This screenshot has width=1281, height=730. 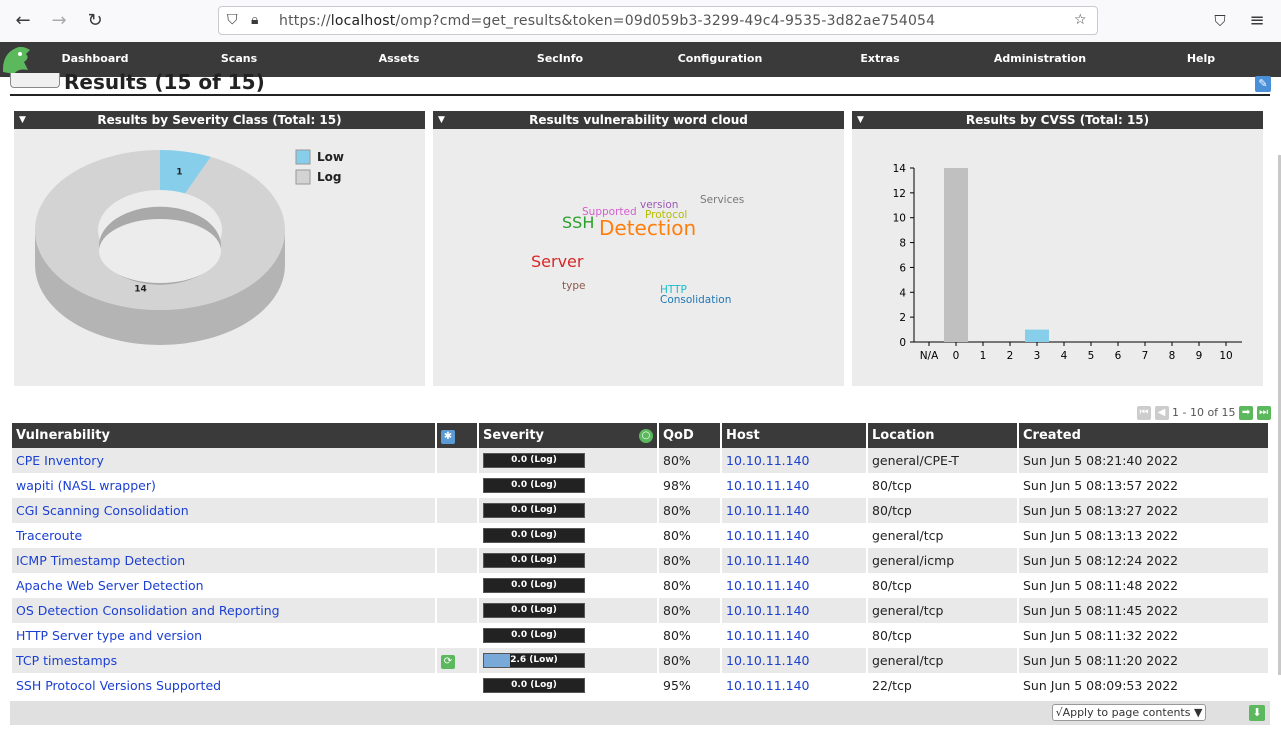 What do you see at coordinates (1201, 58) in the screenshot?
I see `menu-help: Help` at bounding box center [1201, 58].